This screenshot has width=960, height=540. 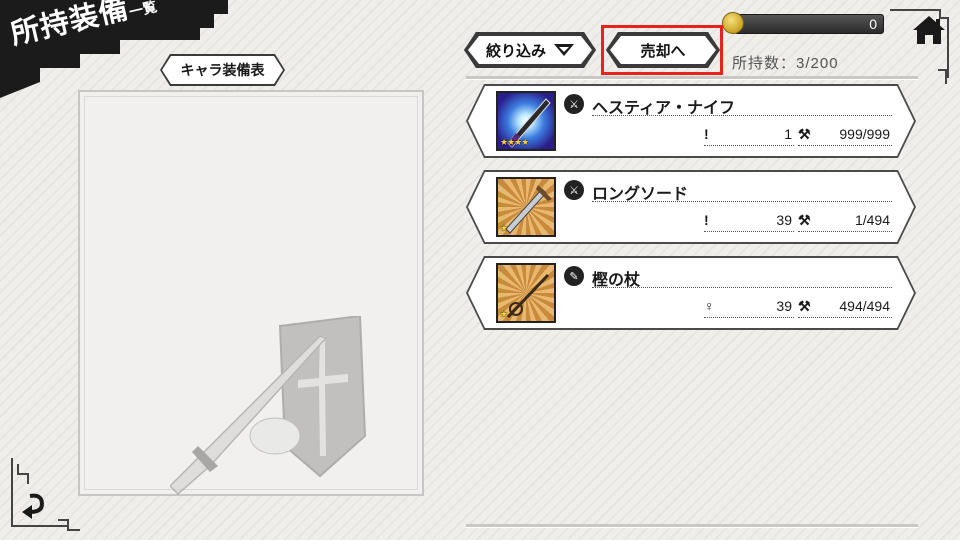 What do you see at coordinates (785, 63) in the screenshot?
I see `item-count: 所持数：3/200` at bounding box center [785, 63].